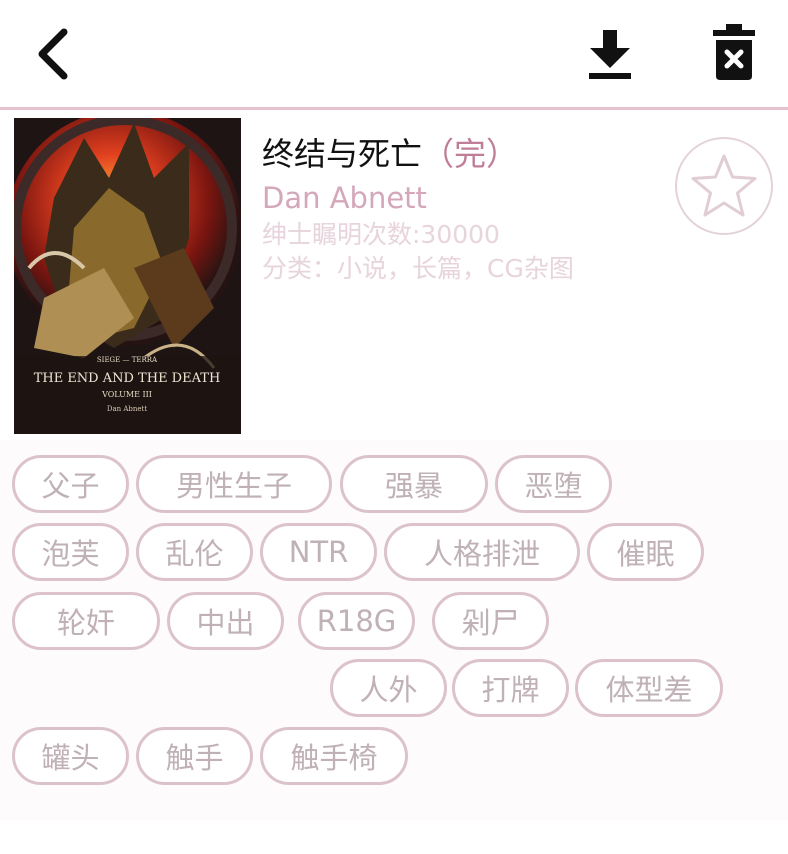 This screenshot has width=788, height=854. Describe the element at coordinates (394, 55) in the screenshot. I see `top-bar` at that location.